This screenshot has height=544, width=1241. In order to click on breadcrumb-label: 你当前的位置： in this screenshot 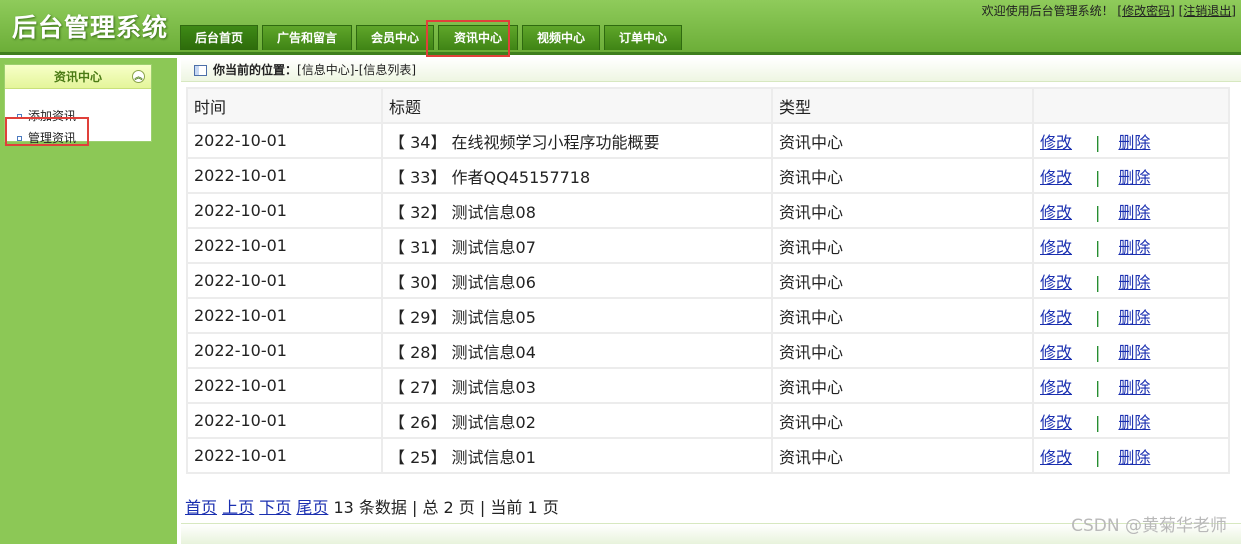, I will do `click(255, 70)`.